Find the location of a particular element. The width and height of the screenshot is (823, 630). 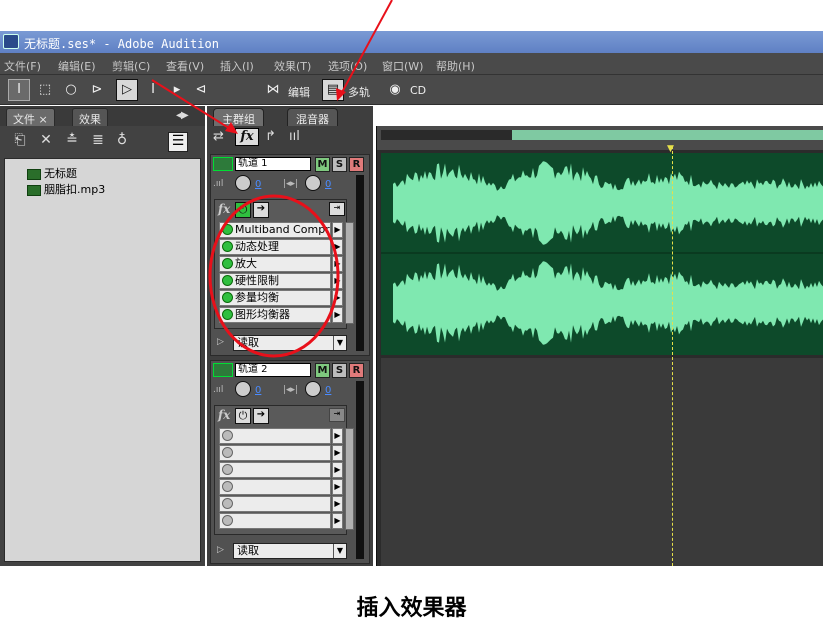

time-select-tool-icon: I is located at coordinates (153, 90).